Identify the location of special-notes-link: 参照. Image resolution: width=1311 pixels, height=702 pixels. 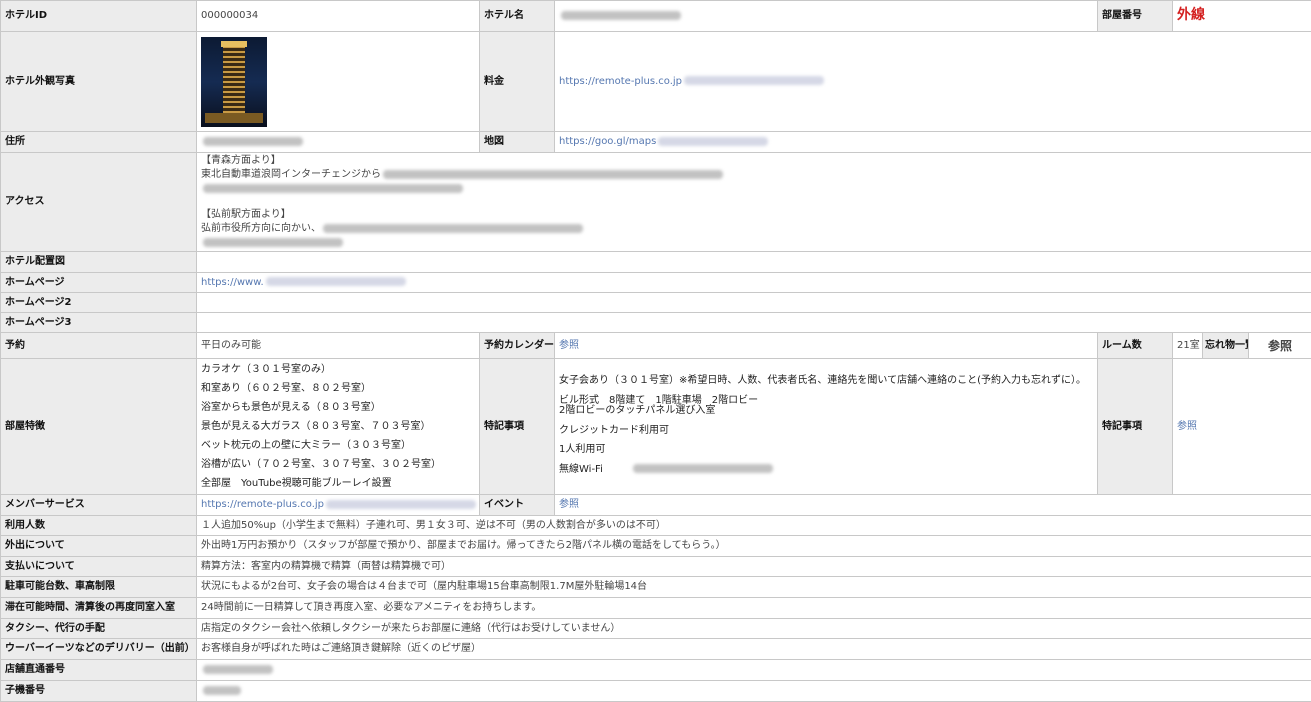
(1187, 426).